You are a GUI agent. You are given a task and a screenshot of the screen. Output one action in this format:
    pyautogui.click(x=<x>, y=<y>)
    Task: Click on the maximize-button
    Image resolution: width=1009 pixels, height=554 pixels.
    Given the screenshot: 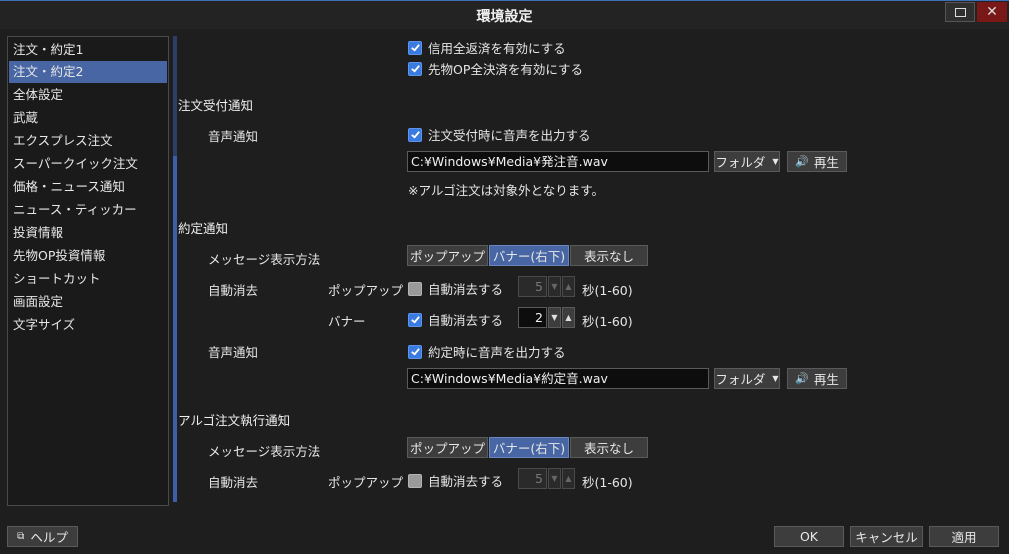 What is the action you would take?
    pyautogui.click(x=960, y=12)
    